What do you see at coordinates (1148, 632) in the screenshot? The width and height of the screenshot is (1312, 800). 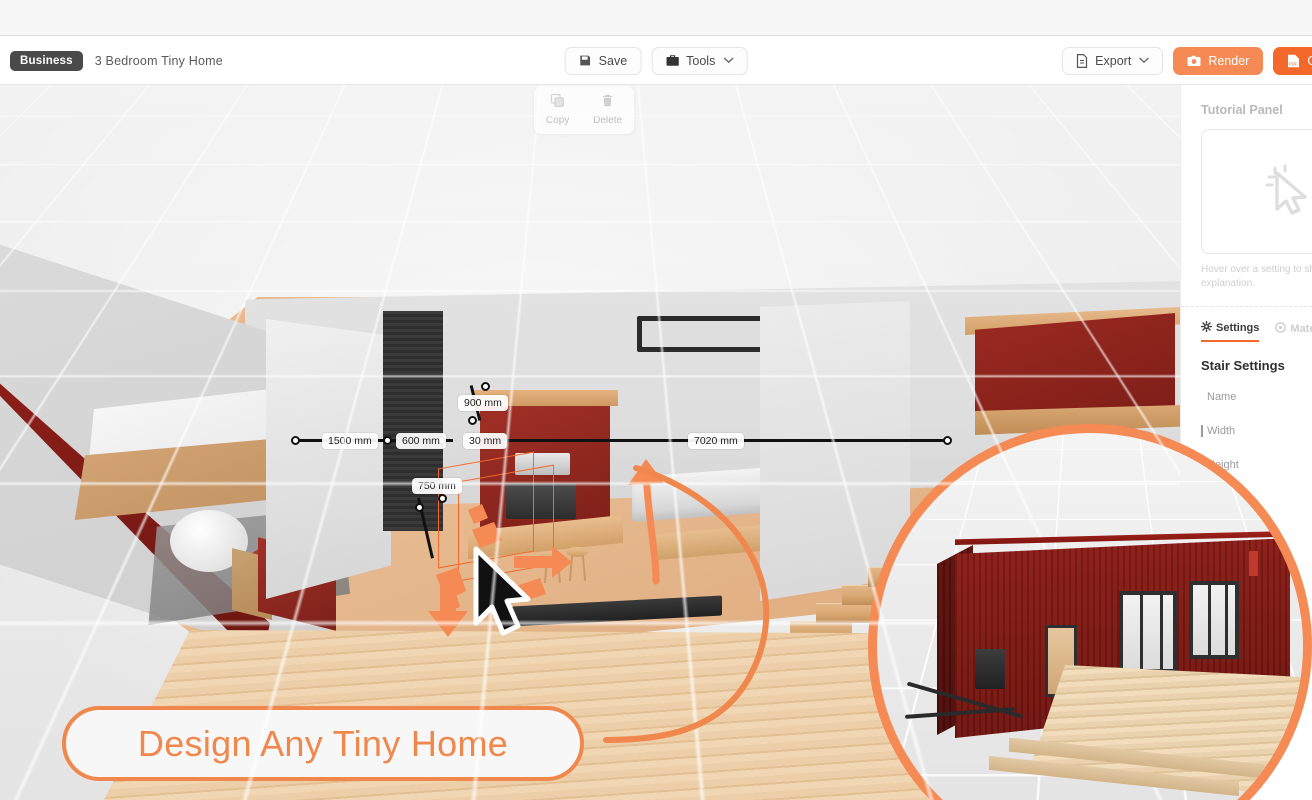 I see `inset-window-left` at bounding box center [1148, 632].